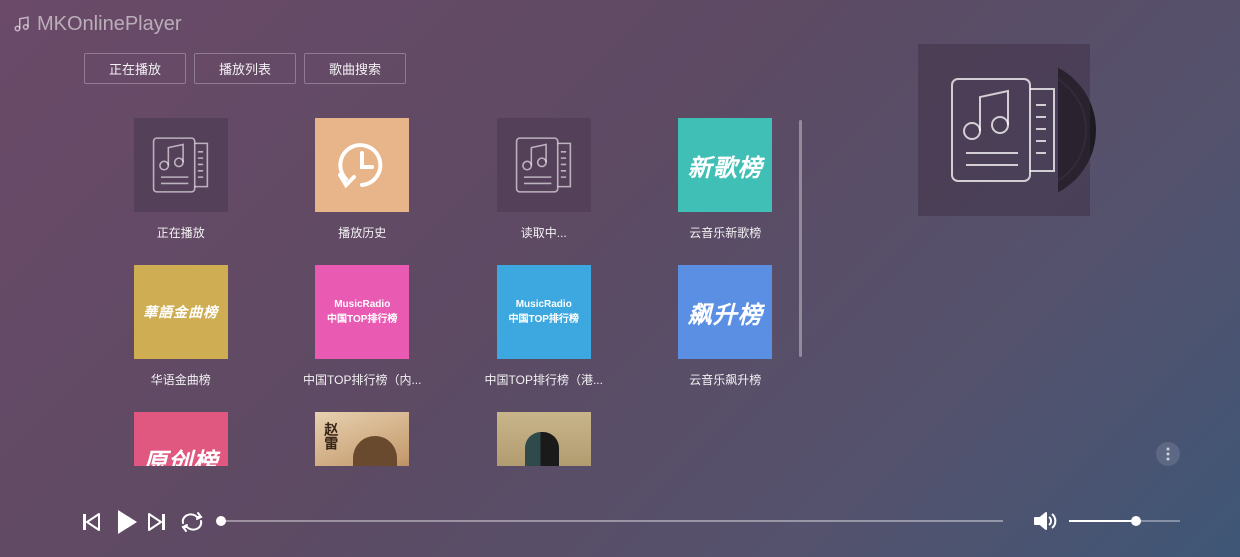 The width and height of the screenshot is (1240, 557). I want to click on playlist-card: 華語金曲榜华语金曲榜, so click(181, 323).